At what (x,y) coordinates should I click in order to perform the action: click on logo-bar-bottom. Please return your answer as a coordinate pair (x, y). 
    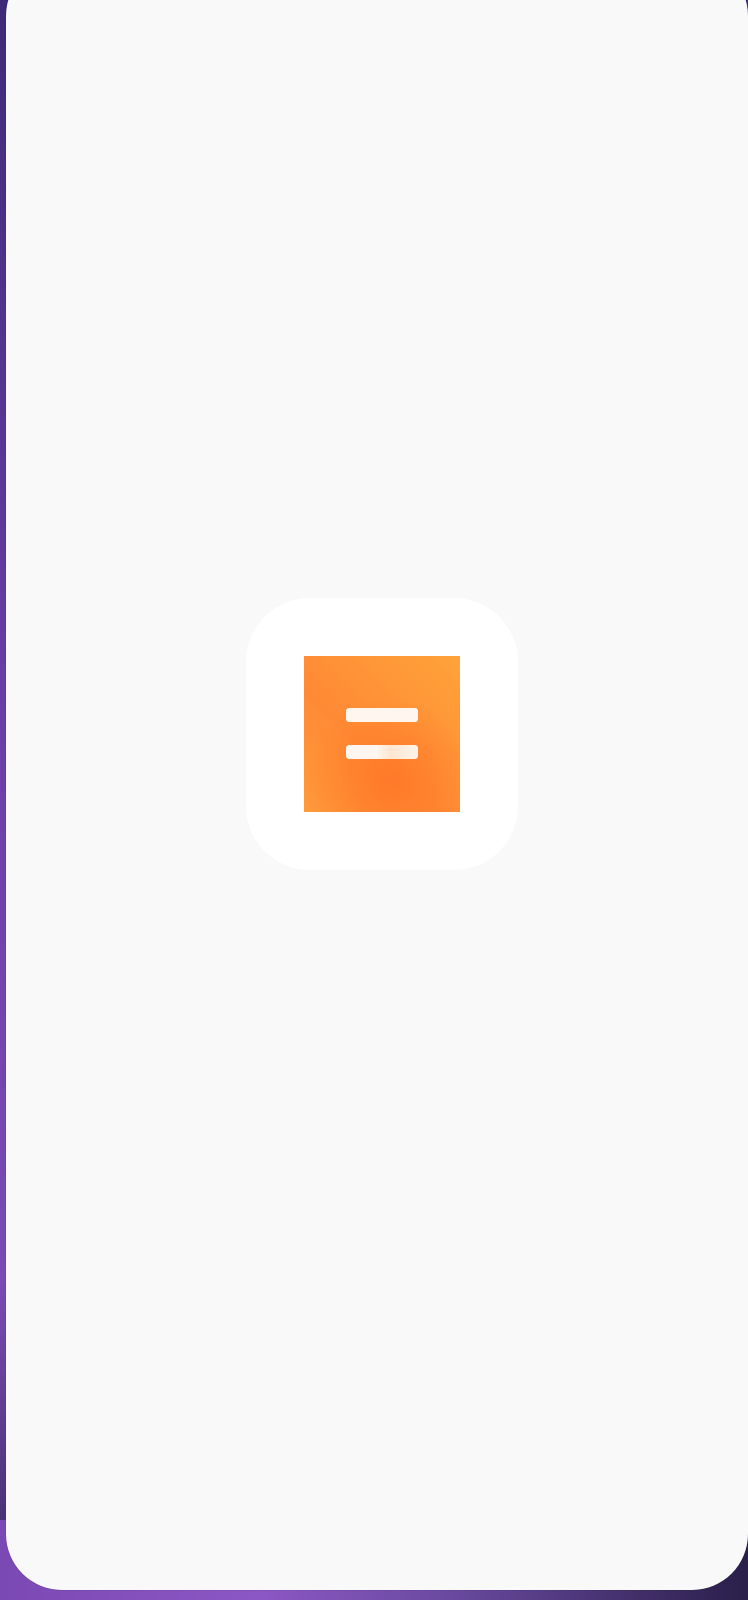
    Looking at the image, I should click on (382, 752).